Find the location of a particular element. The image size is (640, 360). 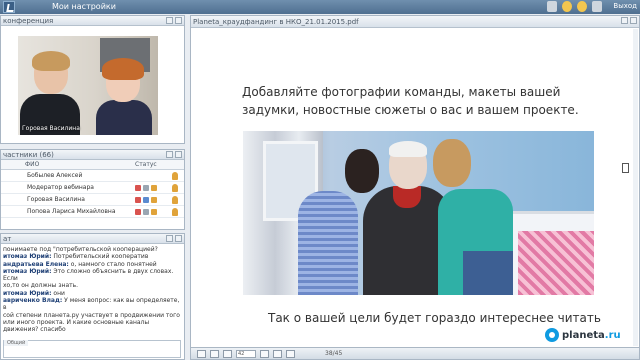

smile-icon is located at coordinates (567, 6).